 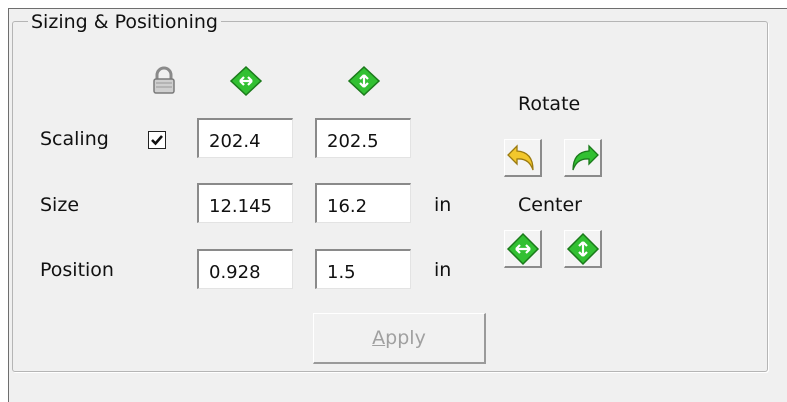 I want to click on scaling-height-input, so click(x=363, y=138).